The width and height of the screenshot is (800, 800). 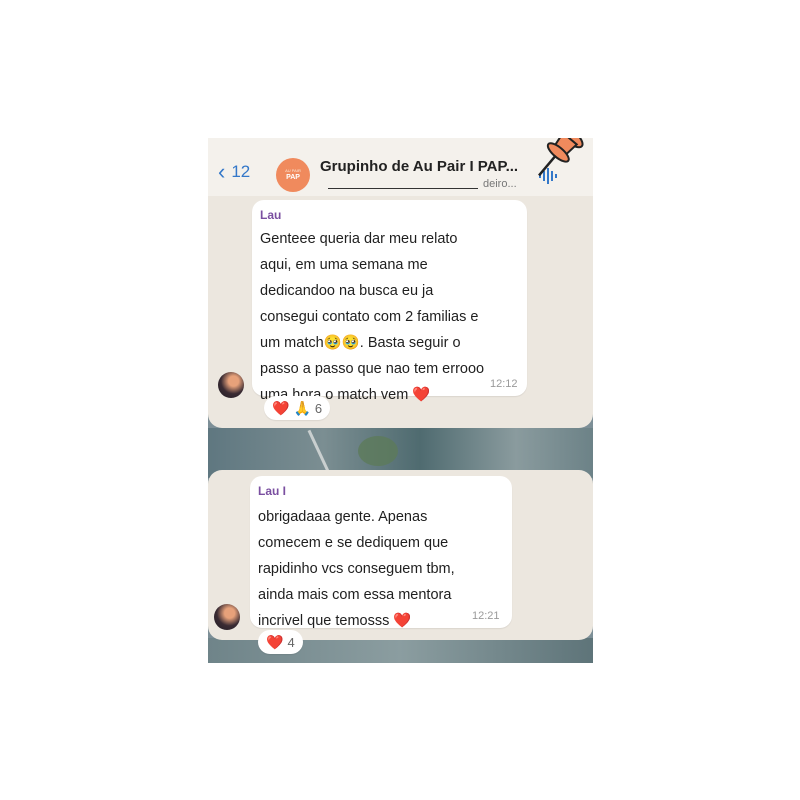 I want to click on chevron-left-icon: ‹, so click(x=222, y=171).